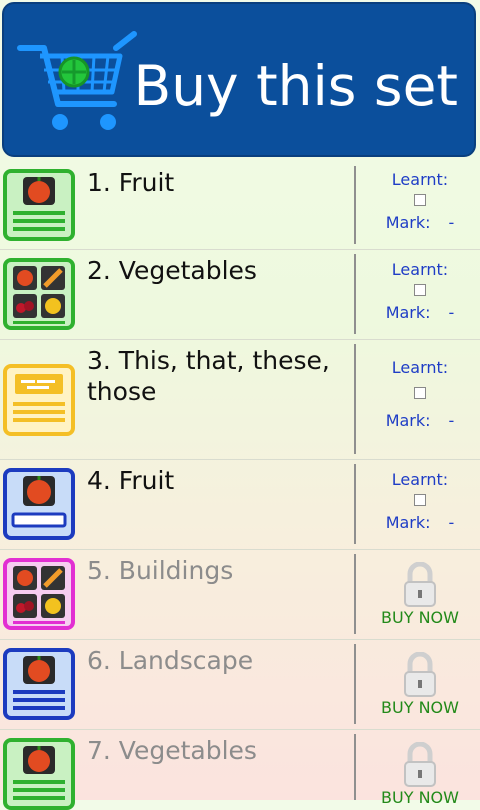  What do you see at coordinates (39, 594) in the screenshot?
I see `grid-card-icon` at bounding box center [39, 594].